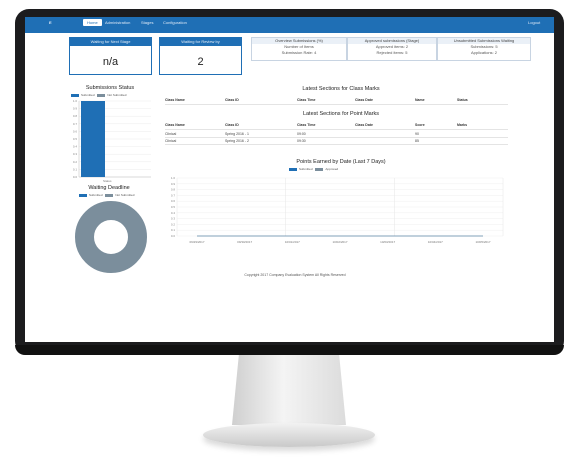 Image resolution: width=585 pixels, height=461 pixels. What do you see at coordinates (420, 125) in the screenshot?
I see `table-header-cell: Score` at bounding box center [420, 125].